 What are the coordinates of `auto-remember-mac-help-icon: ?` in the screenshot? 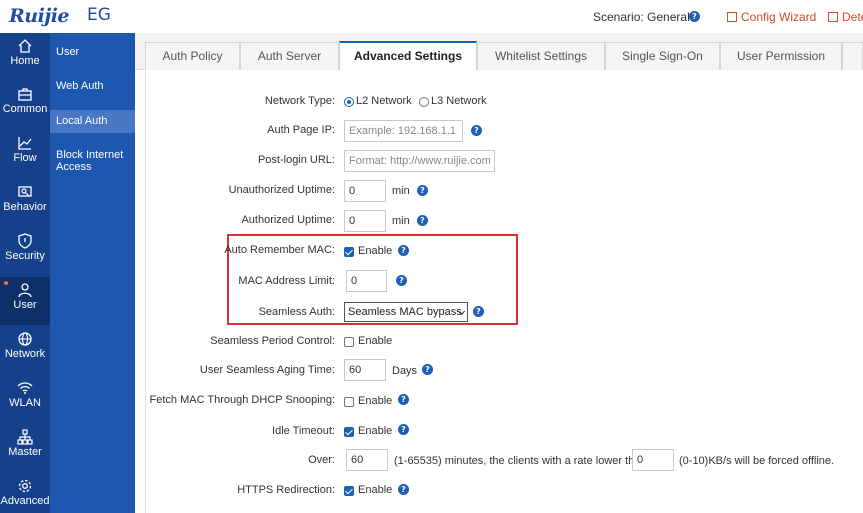 It's located at (403, 250).